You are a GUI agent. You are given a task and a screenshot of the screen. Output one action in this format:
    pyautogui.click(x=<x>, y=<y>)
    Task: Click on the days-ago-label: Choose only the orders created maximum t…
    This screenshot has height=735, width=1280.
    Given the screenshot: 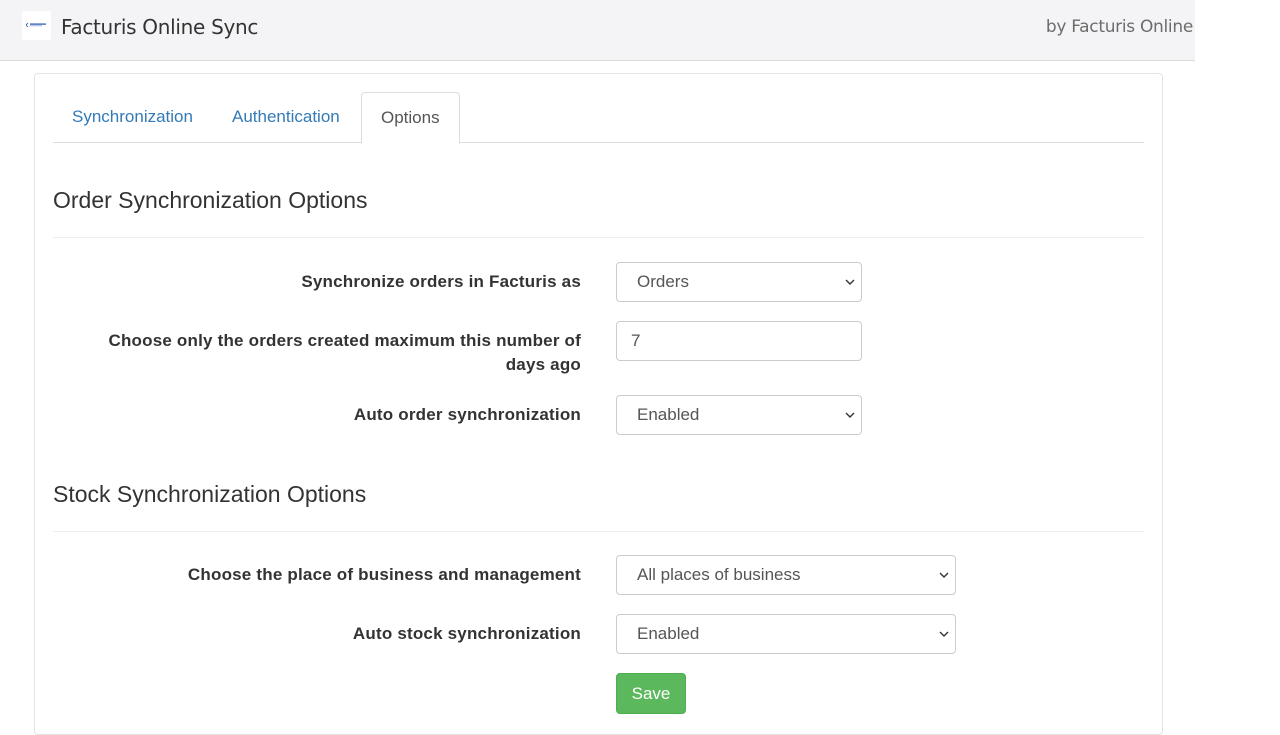 What is the action you would take?
    pyautogui.click(x=344, y=352)
    